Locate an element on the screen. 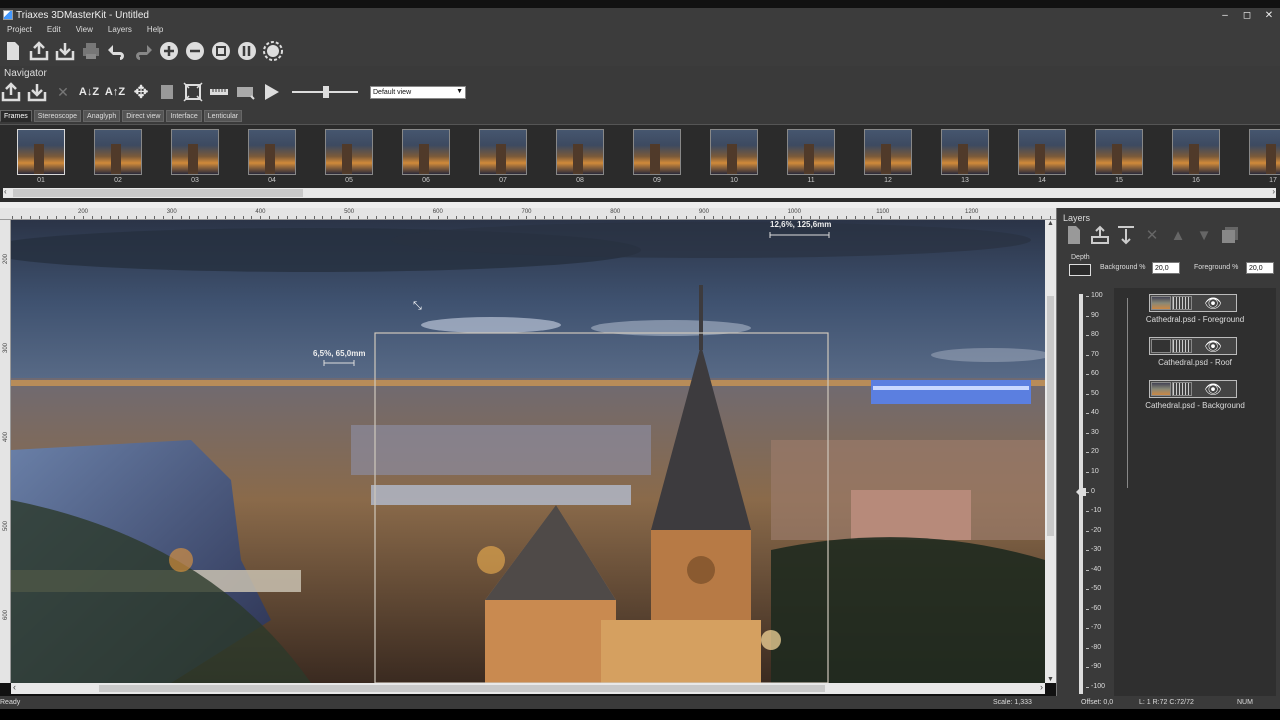  ruler-icon is located at coordinates (219, 92).